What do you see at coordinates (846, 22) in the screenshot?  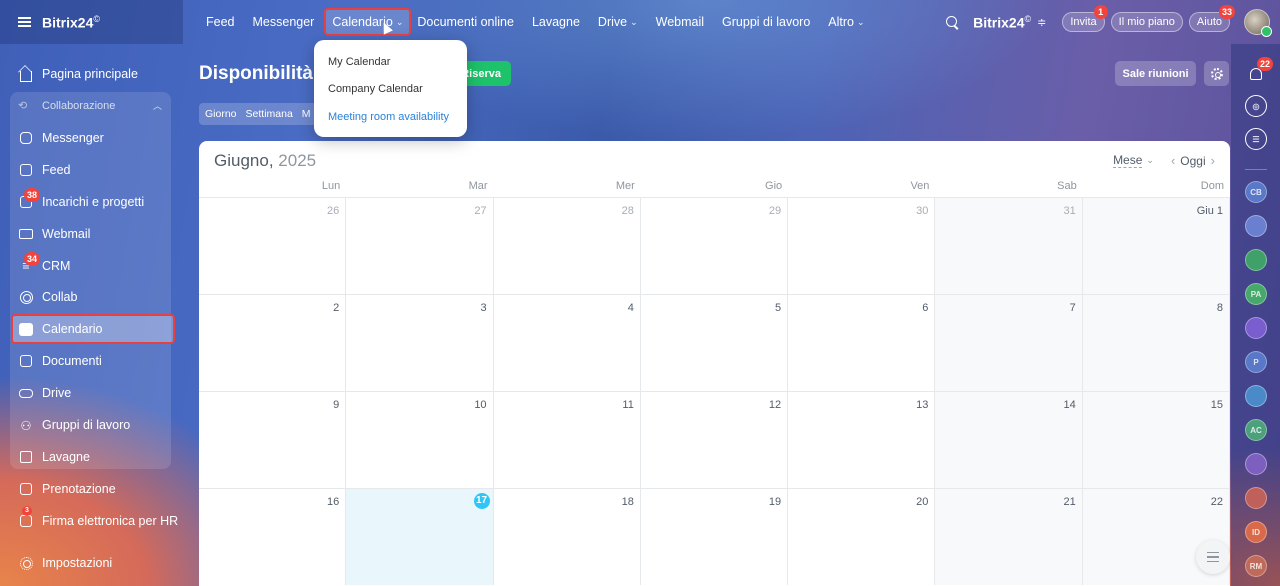 I see `nav-altro: Altro ⌄` at bounding box center [846, 22].